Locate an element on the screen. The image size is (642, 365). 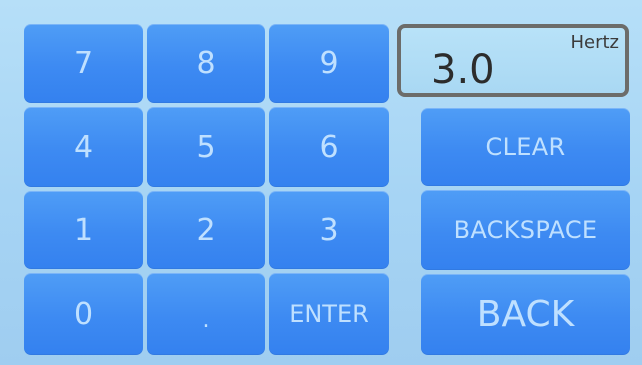
key-9: 9 is located at coordinates (329, 63).